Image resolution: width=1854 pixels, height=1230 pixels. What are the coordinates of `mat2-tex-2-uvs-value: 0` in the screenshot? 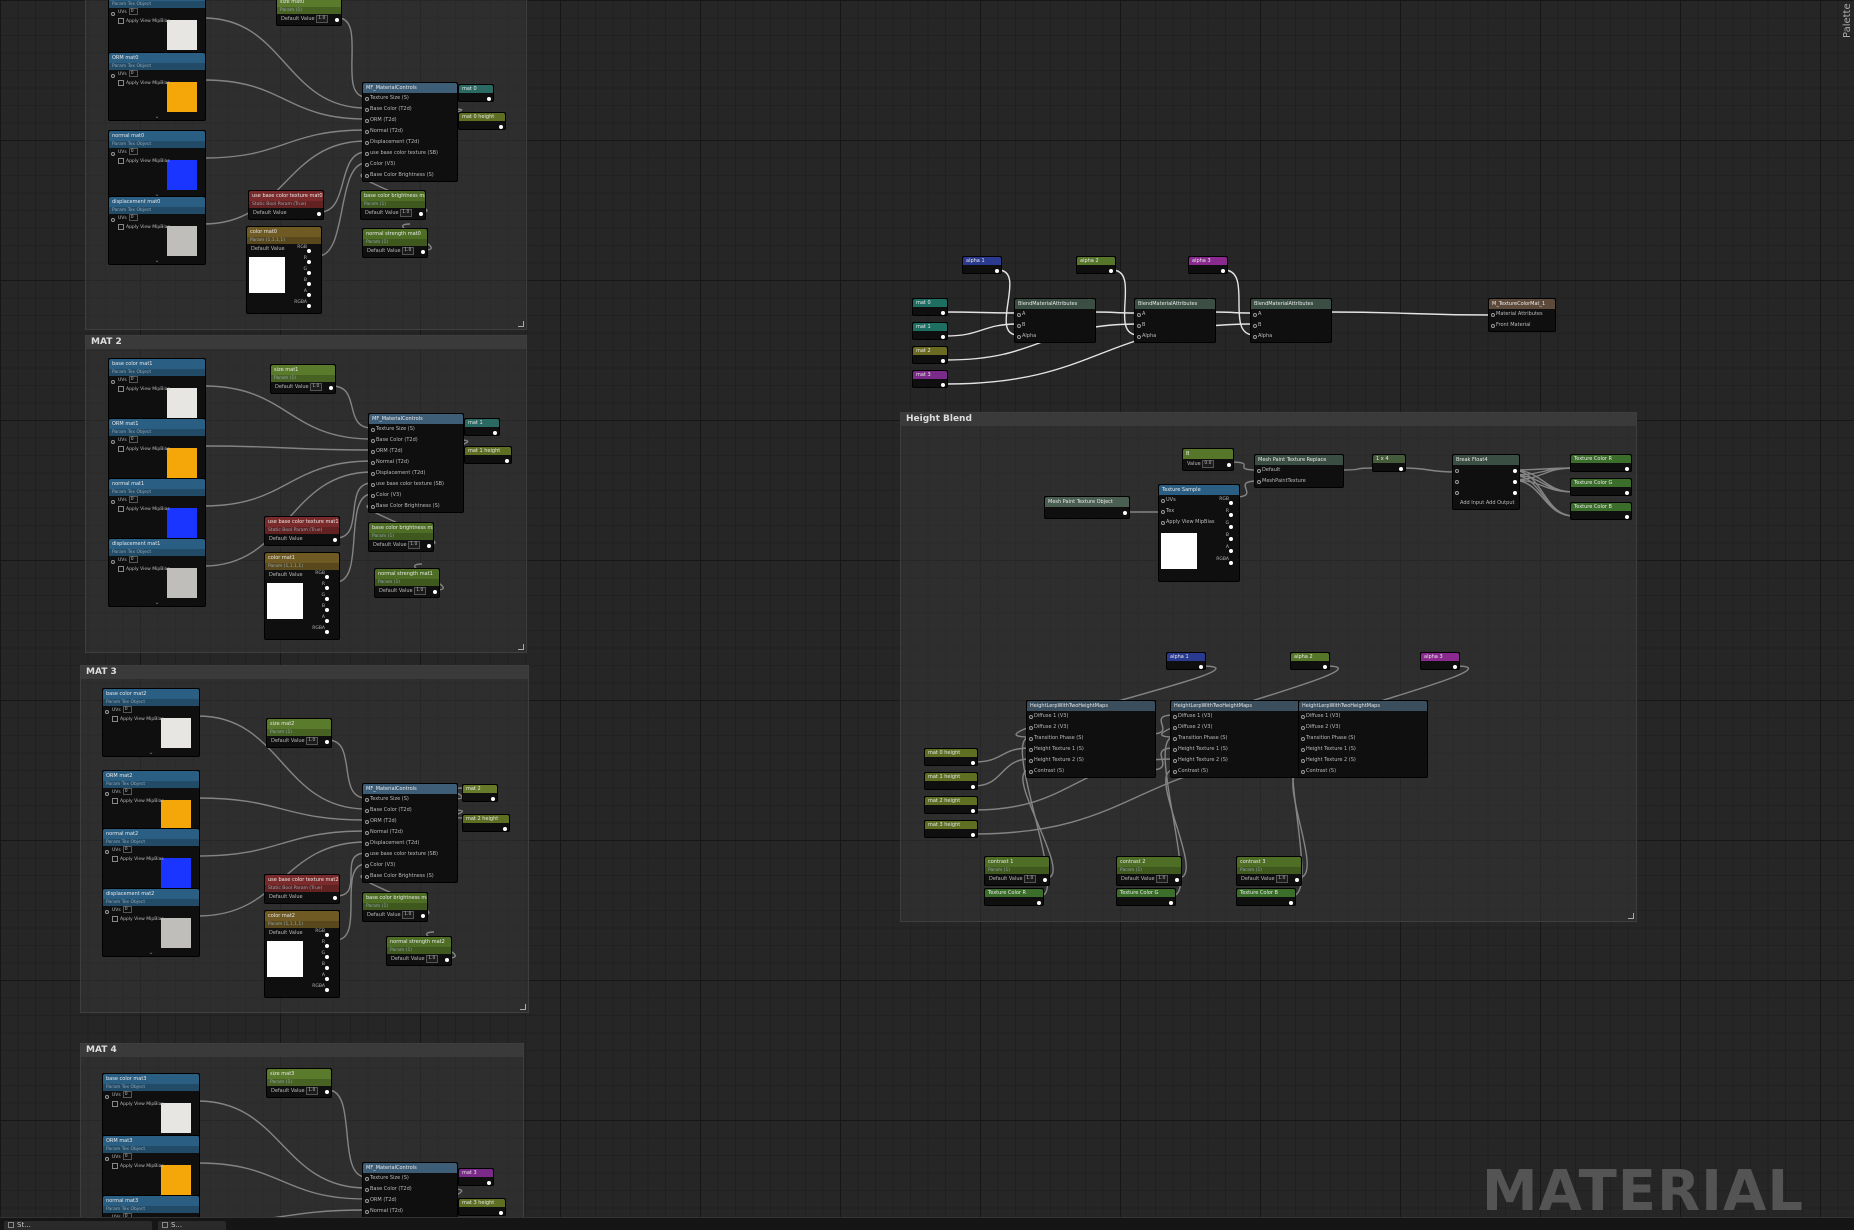 It's located at (127, 849).